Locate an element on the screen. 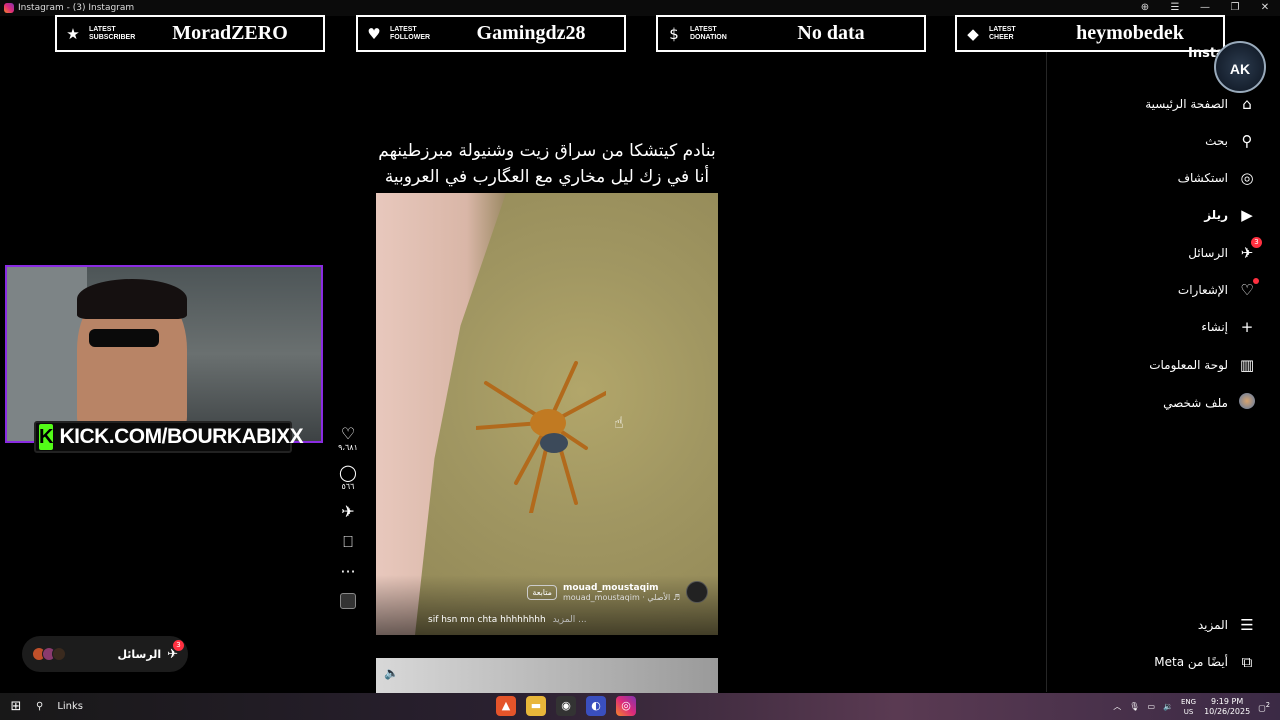 This screenshot has height=720, width=1280. clock-date: 10/26/2025 is located at coordinates (1227, 711).